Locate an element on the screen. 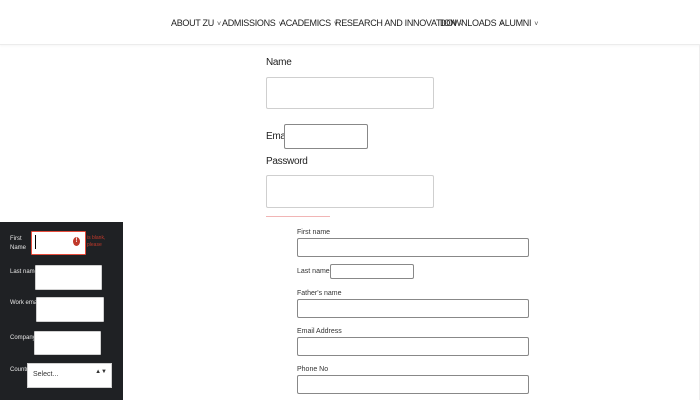  nav-item-about-zu: ABOUT ZU ˅ is located at coordinates (196, 23).